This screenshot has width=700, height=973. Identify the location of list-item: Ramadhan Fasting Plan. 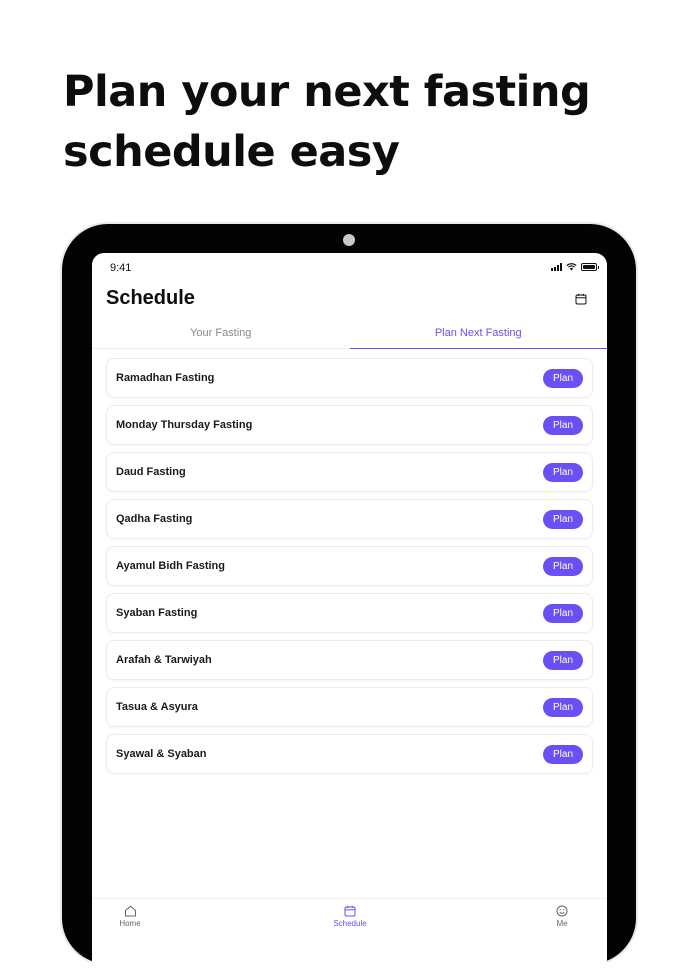
(349, 378).